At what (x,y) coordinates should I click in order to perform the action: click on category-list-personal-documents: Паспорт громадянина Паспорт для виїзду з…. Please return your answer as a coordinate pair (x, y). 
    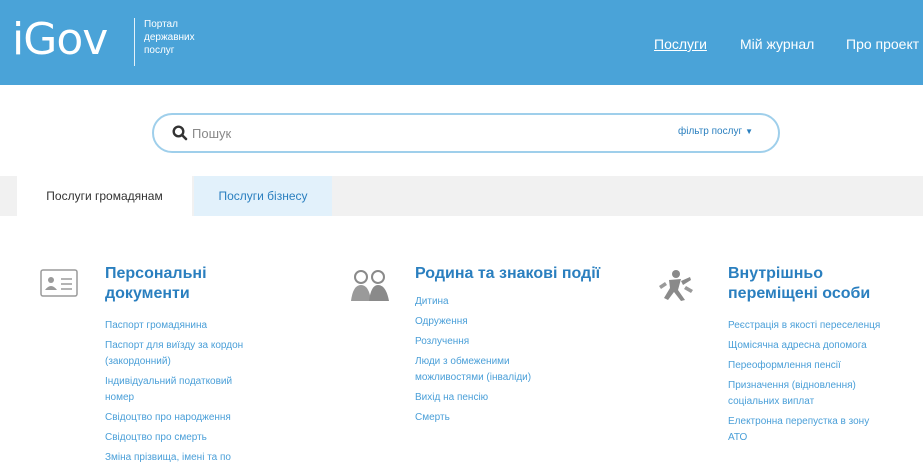
    Looking at the image, I should click on (205, 394).